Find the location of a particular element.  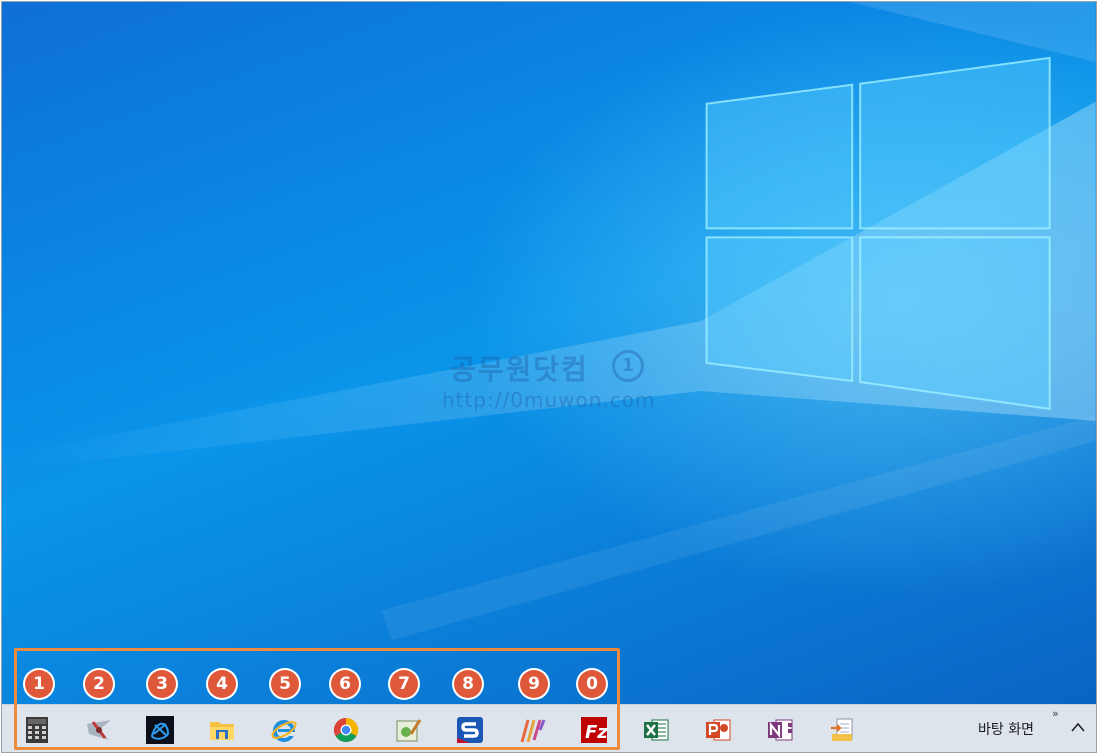

file-transfer-icon is located at coordinates (842, 729).